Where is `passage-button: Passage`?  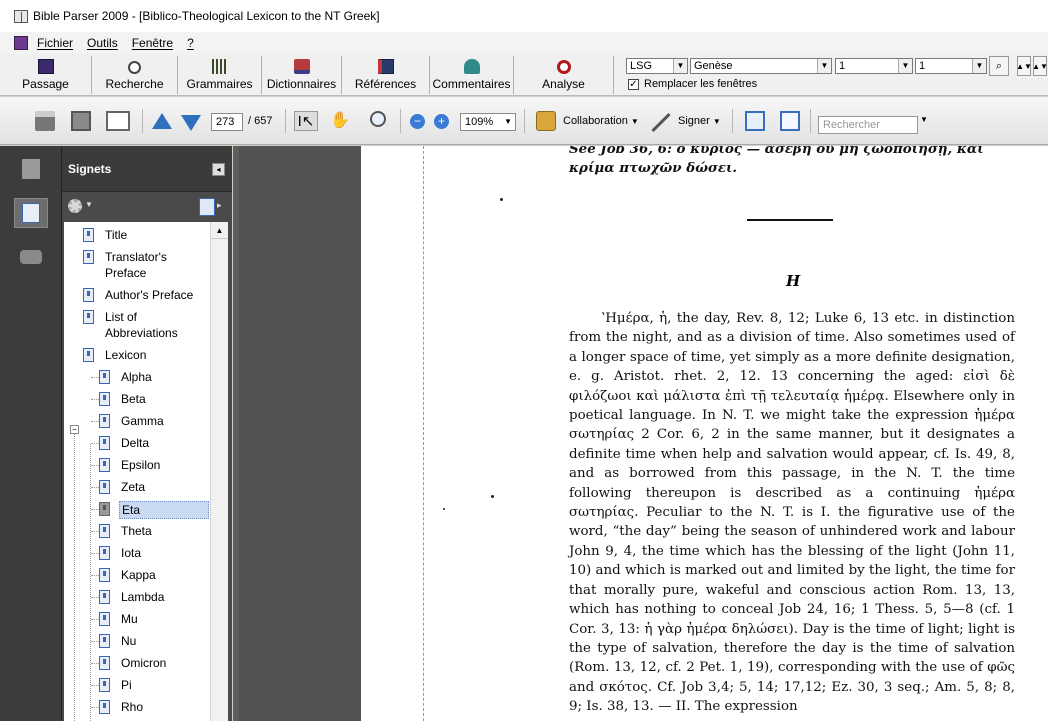
passage-button: Passage is located at coordinates (46, 75).